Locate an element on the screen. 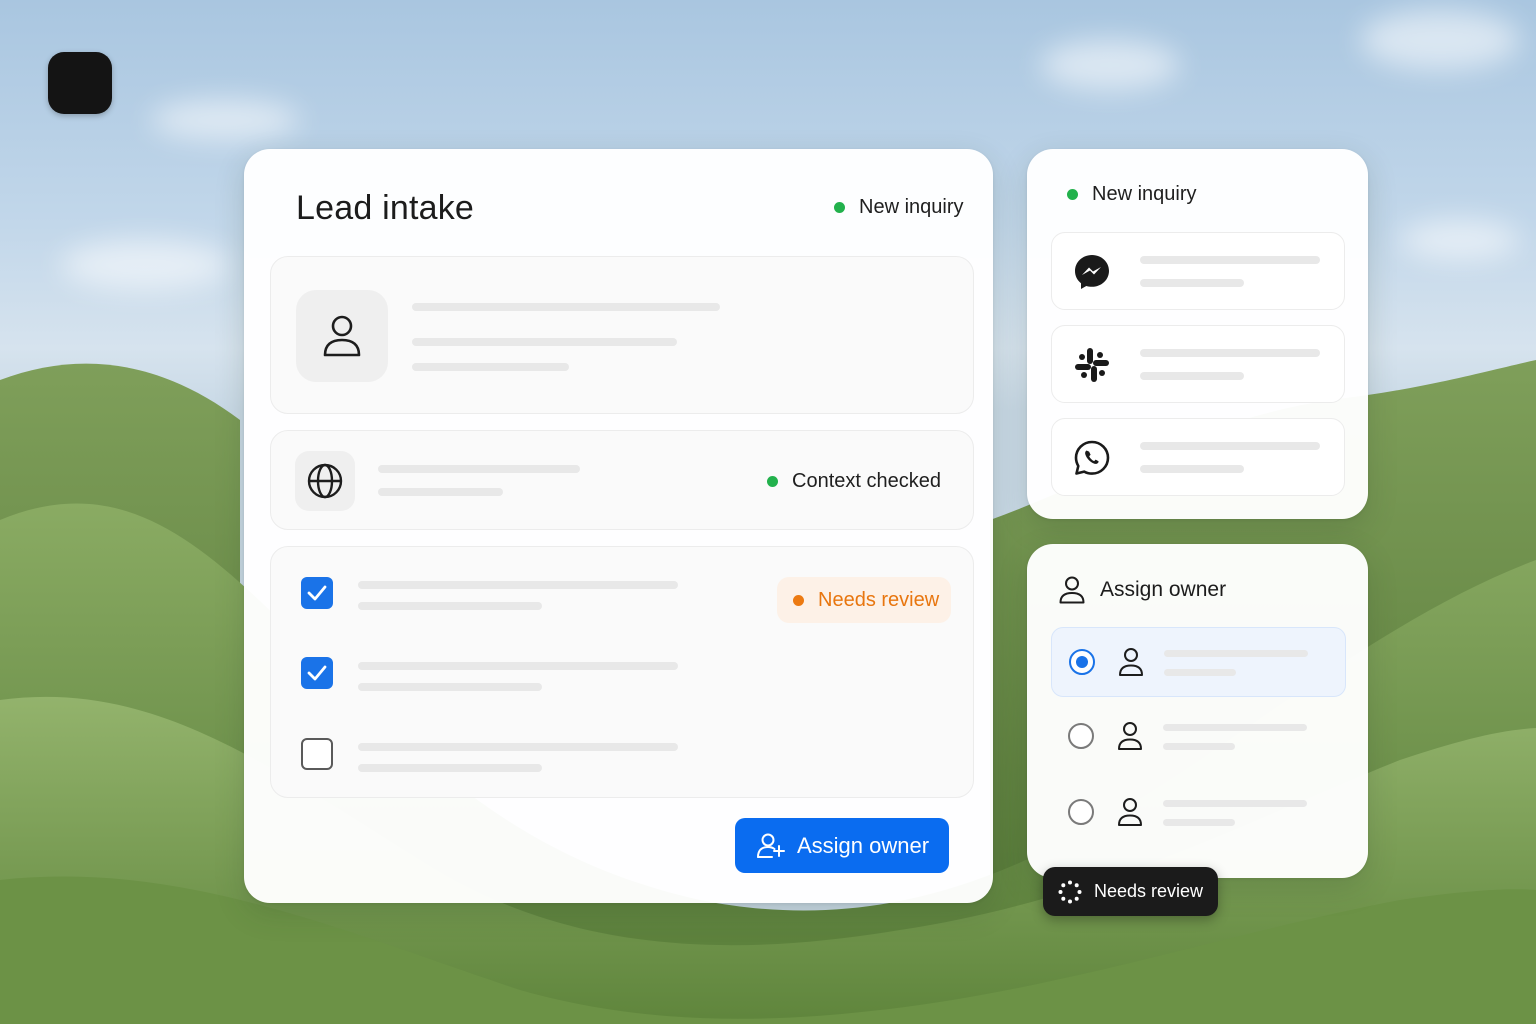 The width and height of the screenshot is (1536, 1024). inquiry-status-label: New inquiry is located at coordinates (1144, 194).